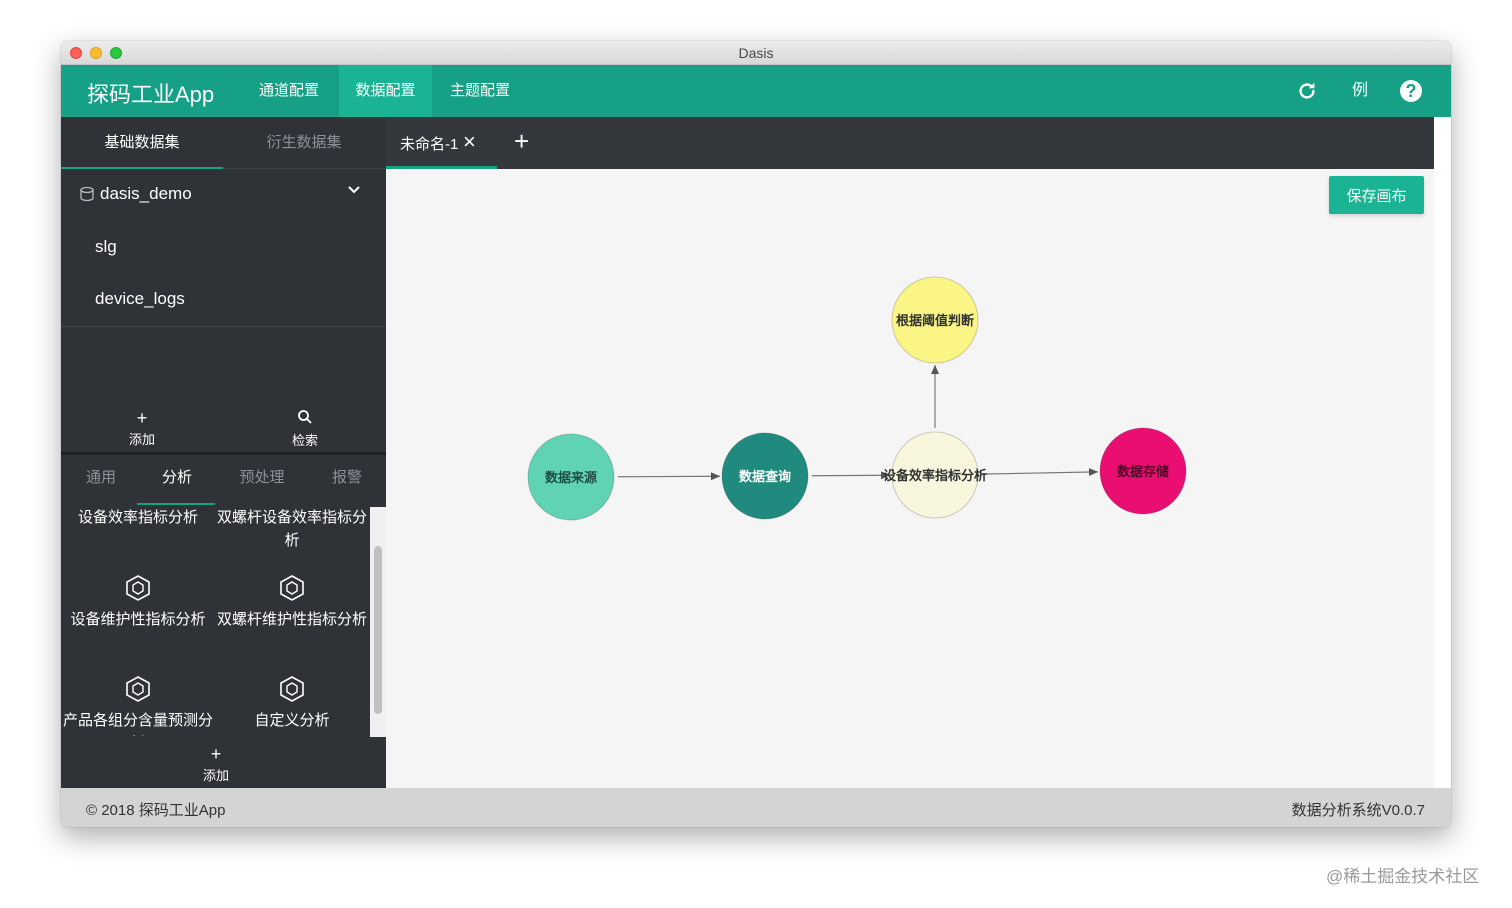 The width and height of the screenshot is (1512, 908). I want to click on top-navbar: 探码工业App 通道配置 数据配置 主题配置 例 ?, so click(756, 91).